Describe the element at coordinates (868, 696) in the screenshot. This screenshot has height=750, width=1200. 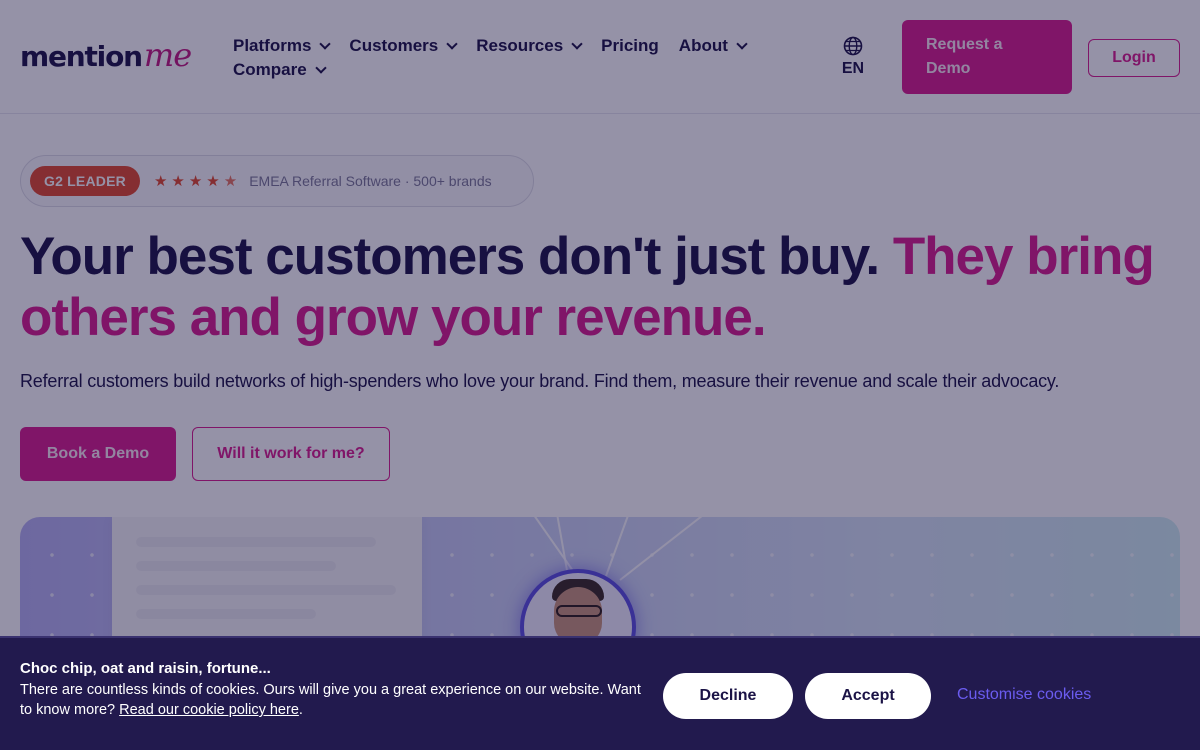
I see `accept-cookies-button: Accept` at that location.